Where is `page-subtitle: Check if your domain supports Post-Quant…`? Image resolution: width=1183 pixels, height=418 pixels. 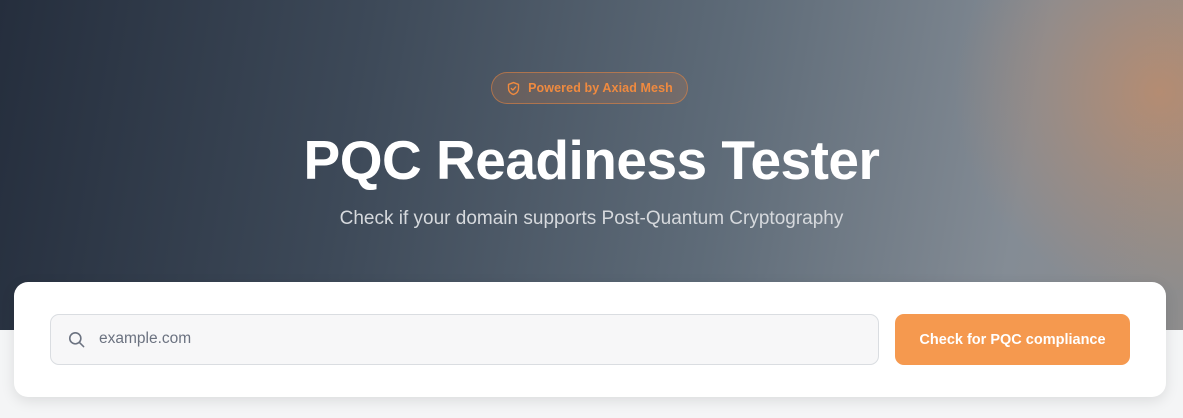 page-subtitle: Check if your domain supports Post-Quant… is located at coordinates (591, 218).